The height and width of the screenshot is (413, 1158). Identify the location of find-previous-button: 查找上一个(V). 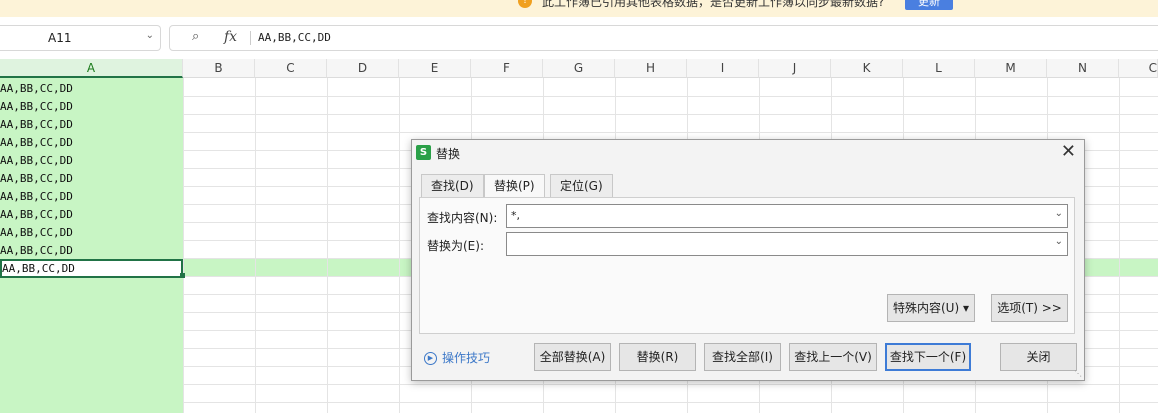
(833, 357).